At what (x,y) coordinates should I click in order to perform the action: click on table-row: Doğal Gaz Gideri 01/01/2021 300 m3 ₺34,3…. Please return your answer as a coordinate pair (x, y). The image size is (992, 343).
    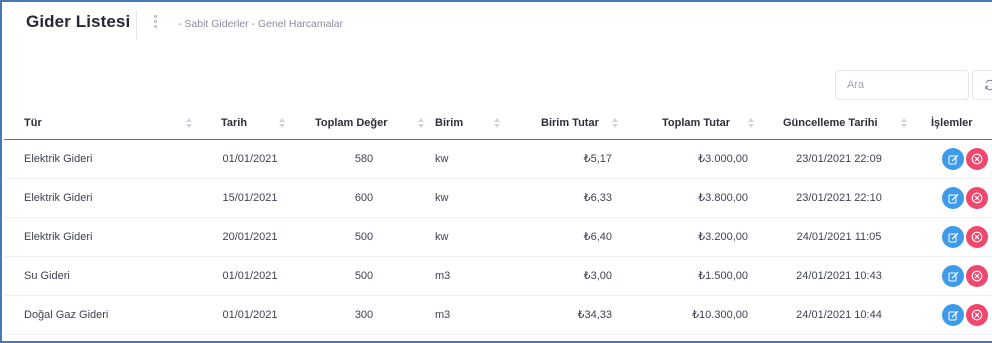
    Looking at the image, I should click on (498, 315).